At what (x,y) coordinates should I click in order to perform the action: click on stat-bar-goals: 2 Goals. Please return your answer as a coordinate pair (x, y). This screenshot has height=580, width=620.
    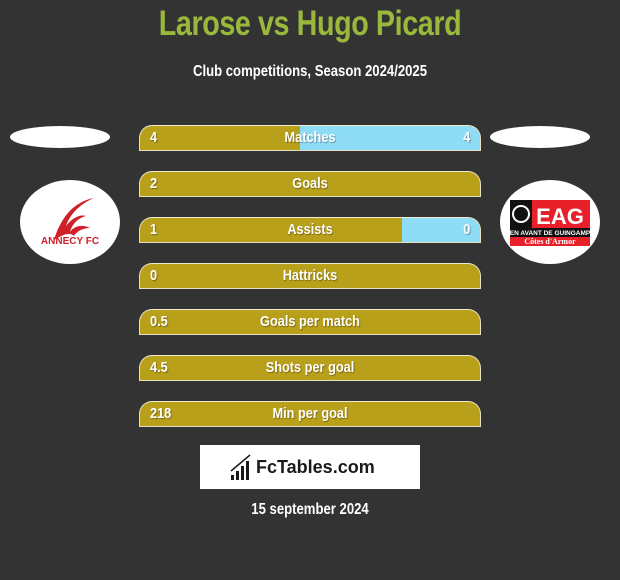
    Looking at the image, I should click on (310, 184).